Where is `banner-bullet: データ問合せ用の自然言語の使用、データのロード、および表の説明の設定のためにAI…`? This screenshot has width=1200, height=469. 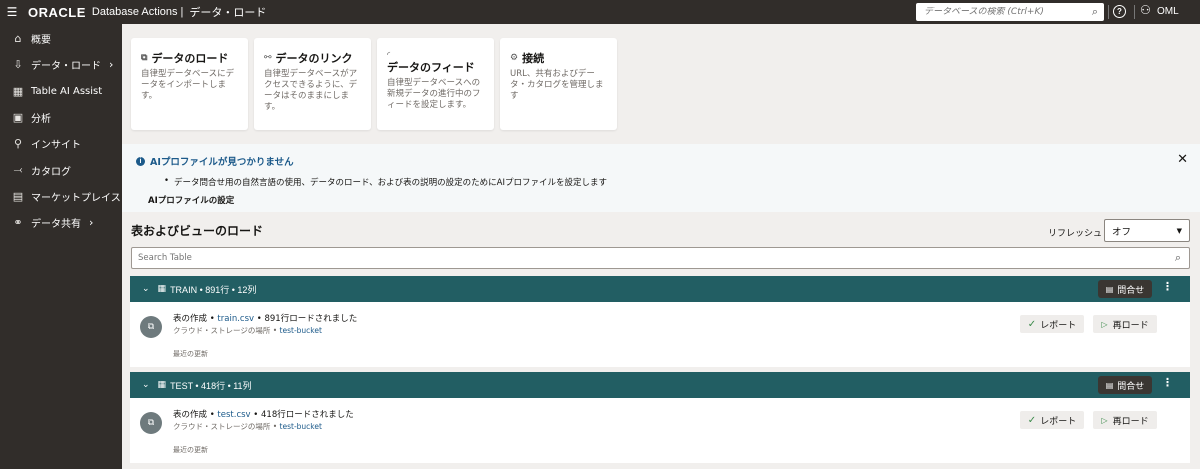 banner-bullet: データ問合せ用の自然言語の使用、データのロード、および表の説明の設定のためにAI… is located at coordinates (385, 182).